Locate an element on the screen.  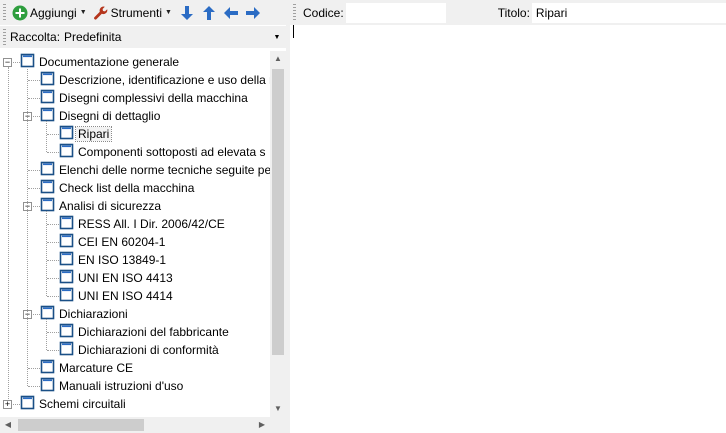
horizontal-scrollbar: ◀ ▶ is located at coordinates (135, 425).